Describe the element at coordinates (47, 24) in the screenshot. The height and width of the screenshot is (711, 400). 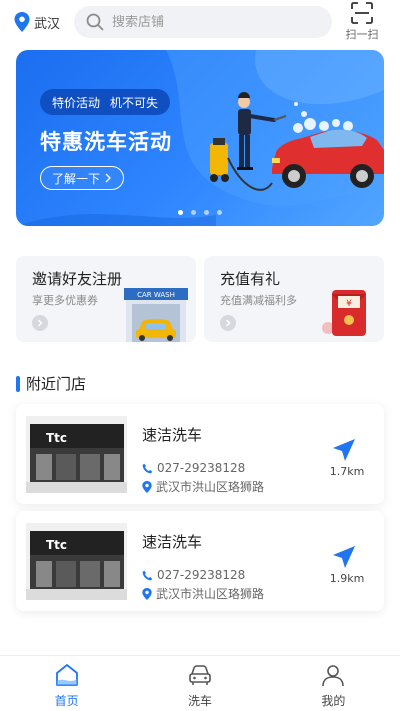
I see `city-label: 武汉` at that location.